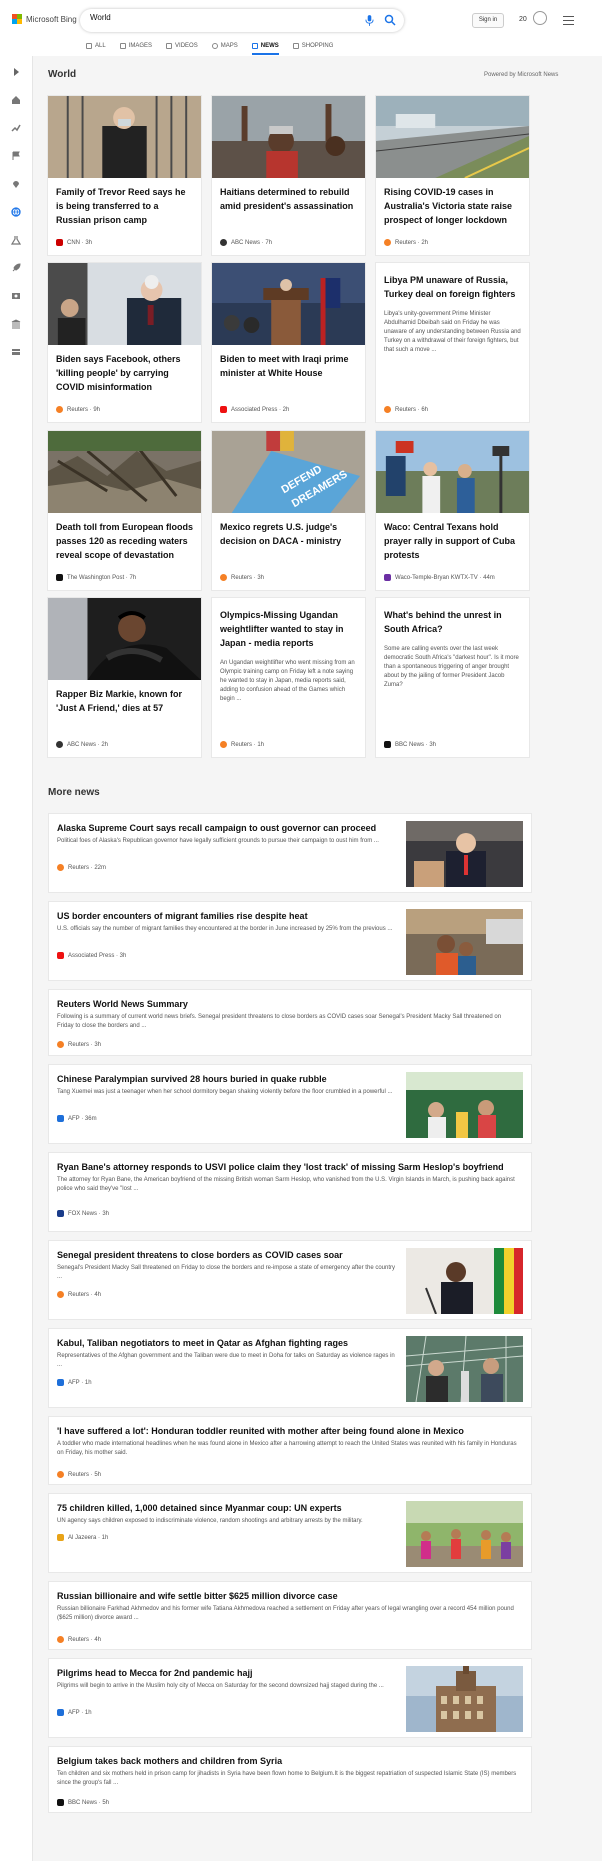 The width and height of the screenshot is (602, 1861). Describe the element at coordinates (265, 47) in the screenshot. I see `tab-news: NEWS` at that location.